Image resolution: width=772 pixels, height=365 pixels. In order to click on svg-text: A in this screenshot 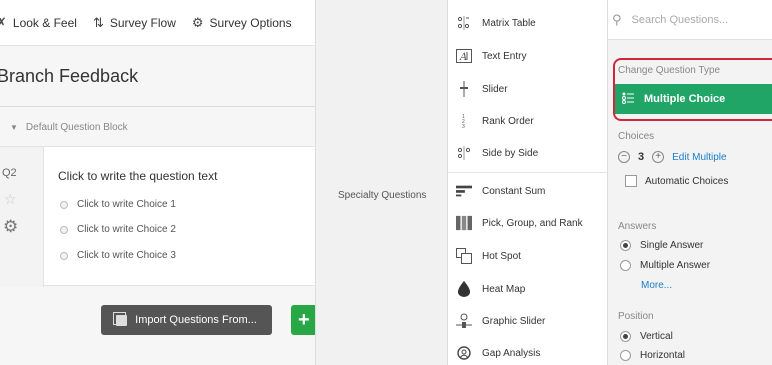, I will do `click(463, 57)`.